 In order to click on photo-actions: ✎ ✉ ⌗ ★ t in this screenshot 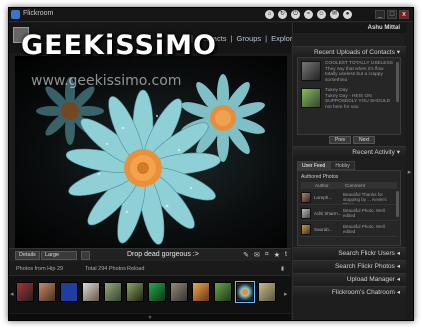, I will do `click(265, 255)`.